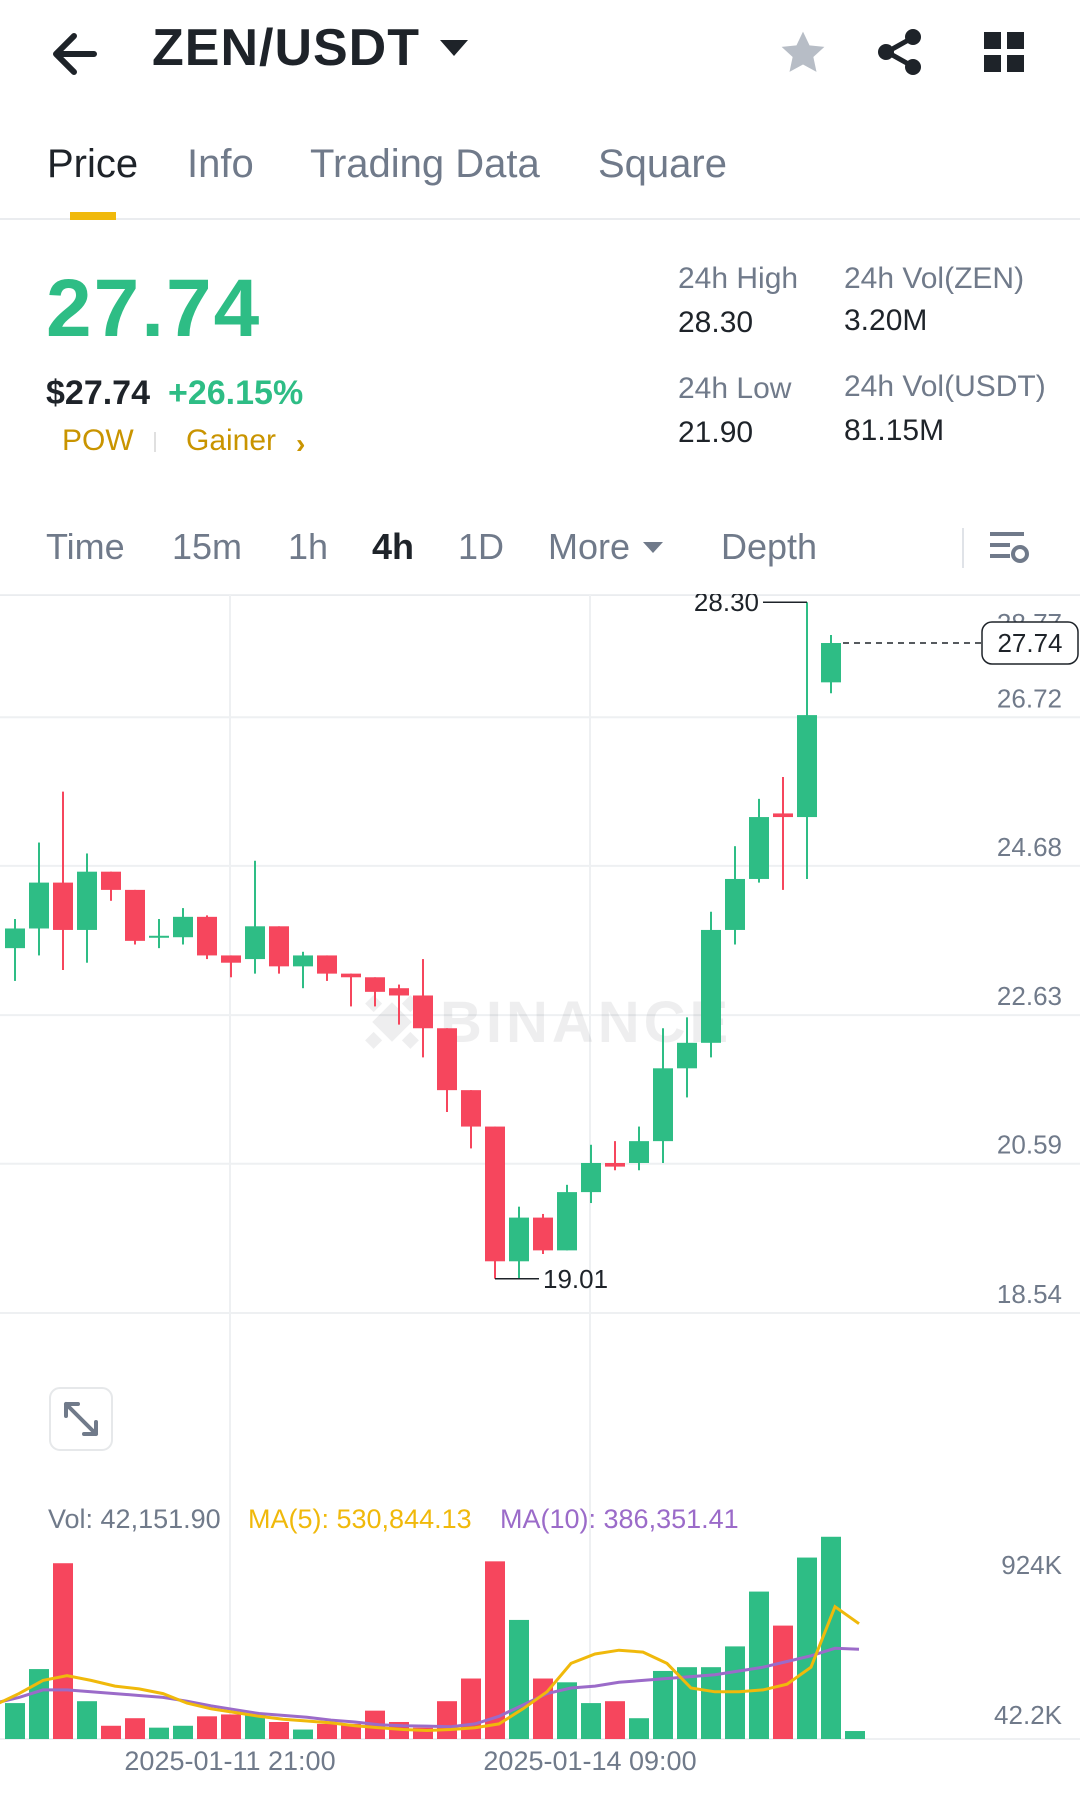 Image resolution: width=1080 pixels, height=1793 pixels. What do you see at coordinates (1029, 1294) in the screenshot?
I see `price-axis-tick: 18.54` at bounding box center [1029, 1294].